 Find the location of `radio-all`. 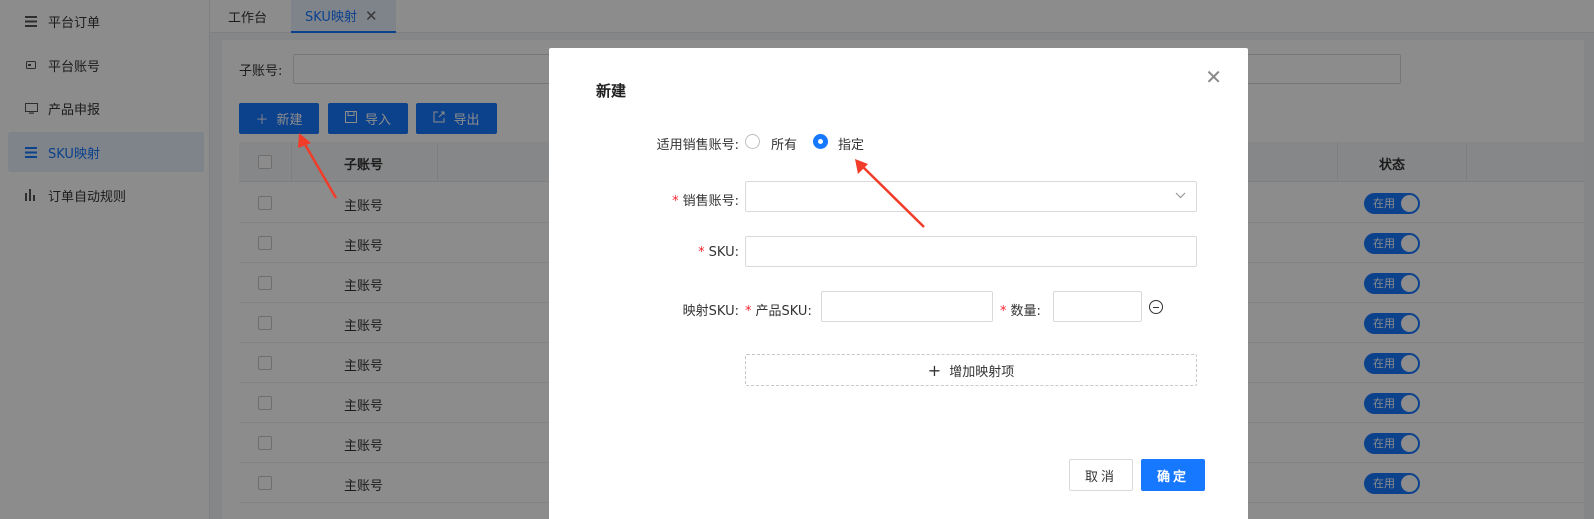

radio-all is located at coordinates (752, 141).